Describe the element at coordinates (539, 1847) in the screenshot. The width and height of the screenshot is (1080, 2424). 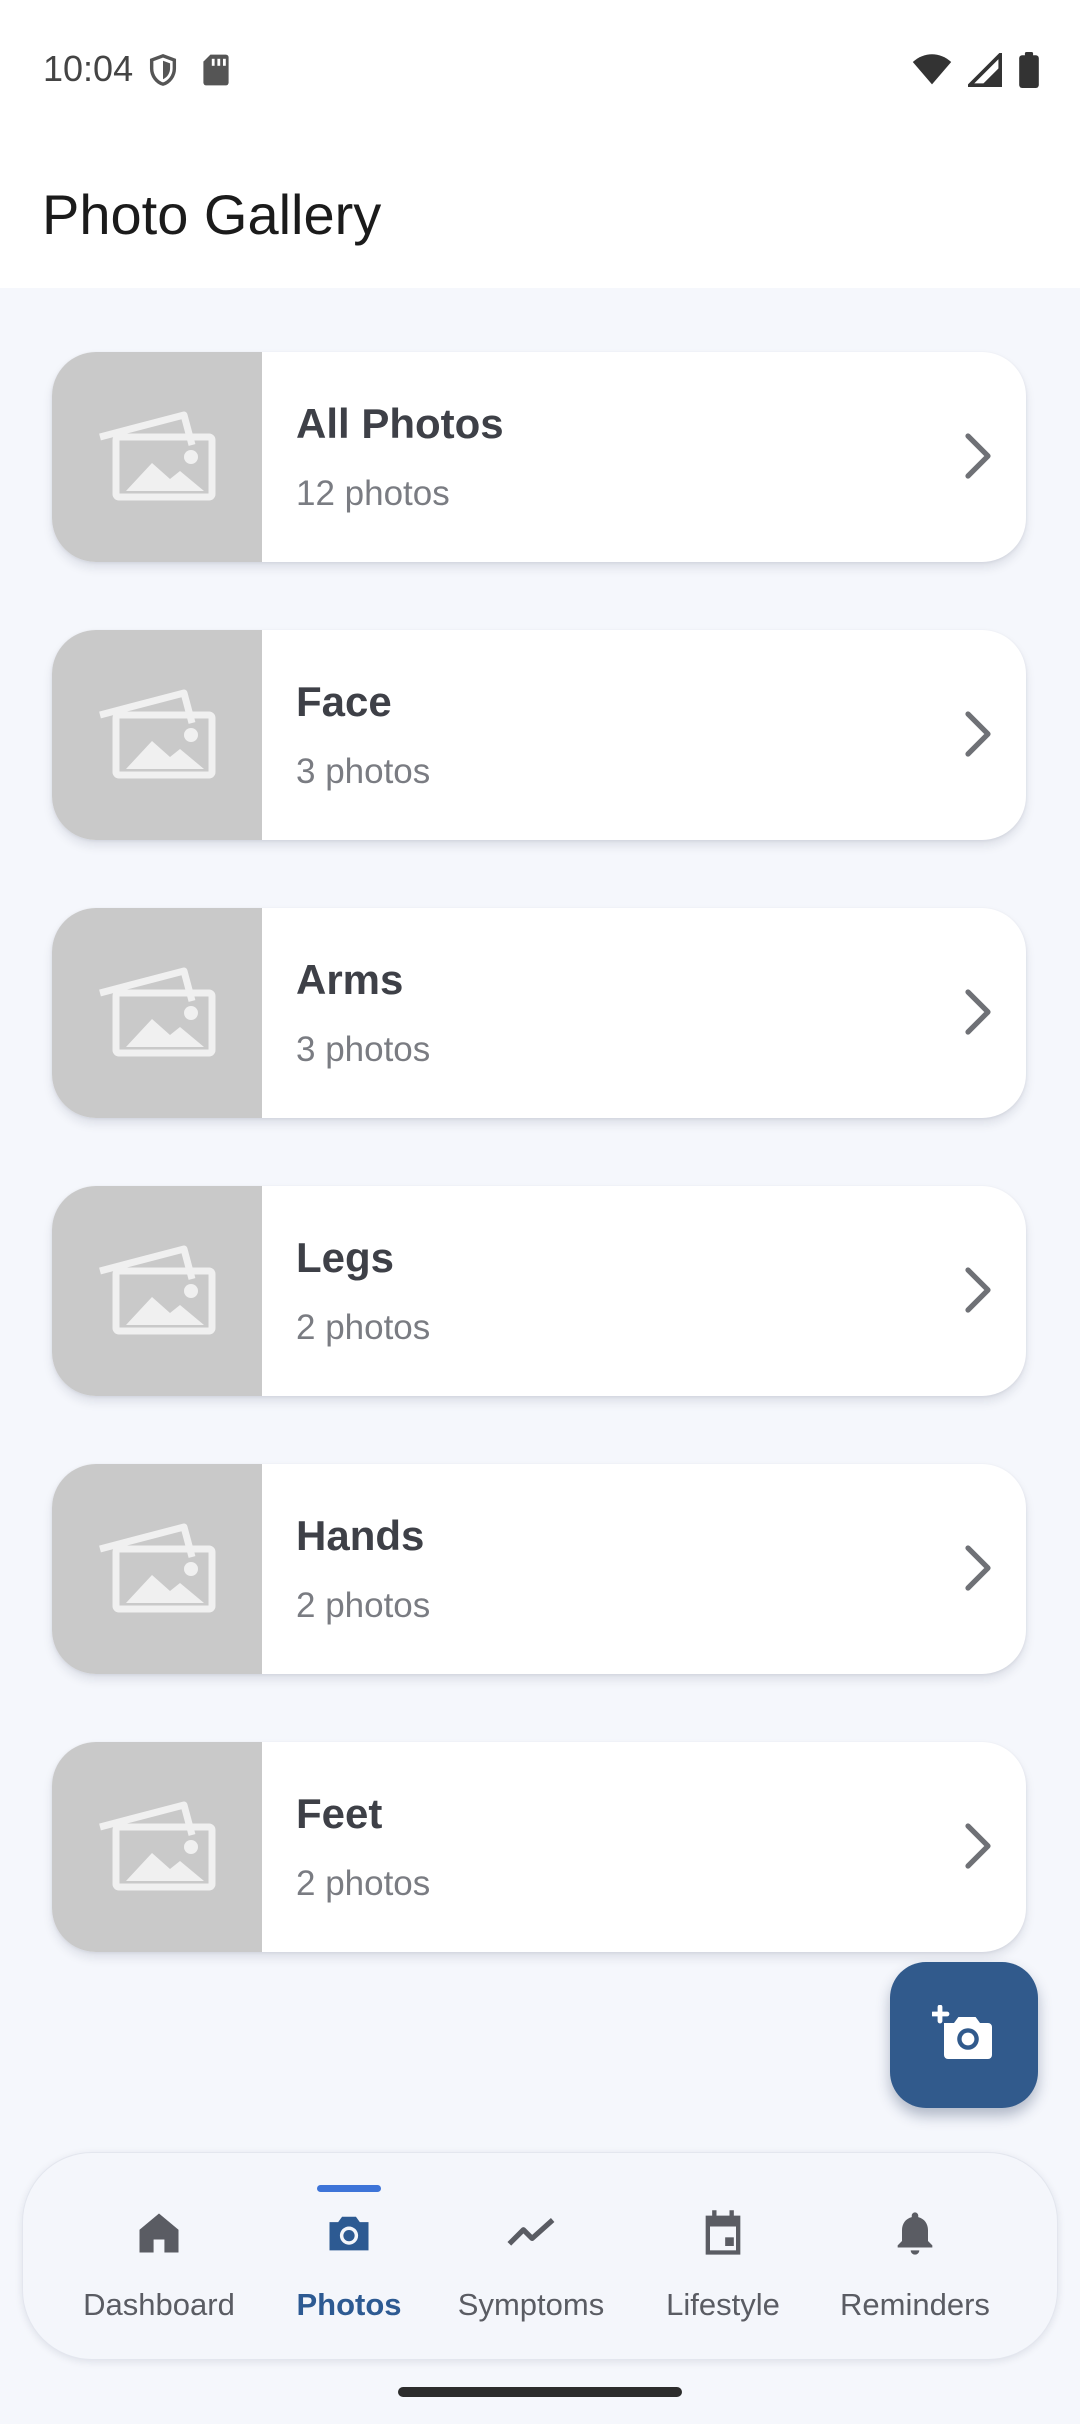
I see `album-card: Feet 2 photos` at that location.